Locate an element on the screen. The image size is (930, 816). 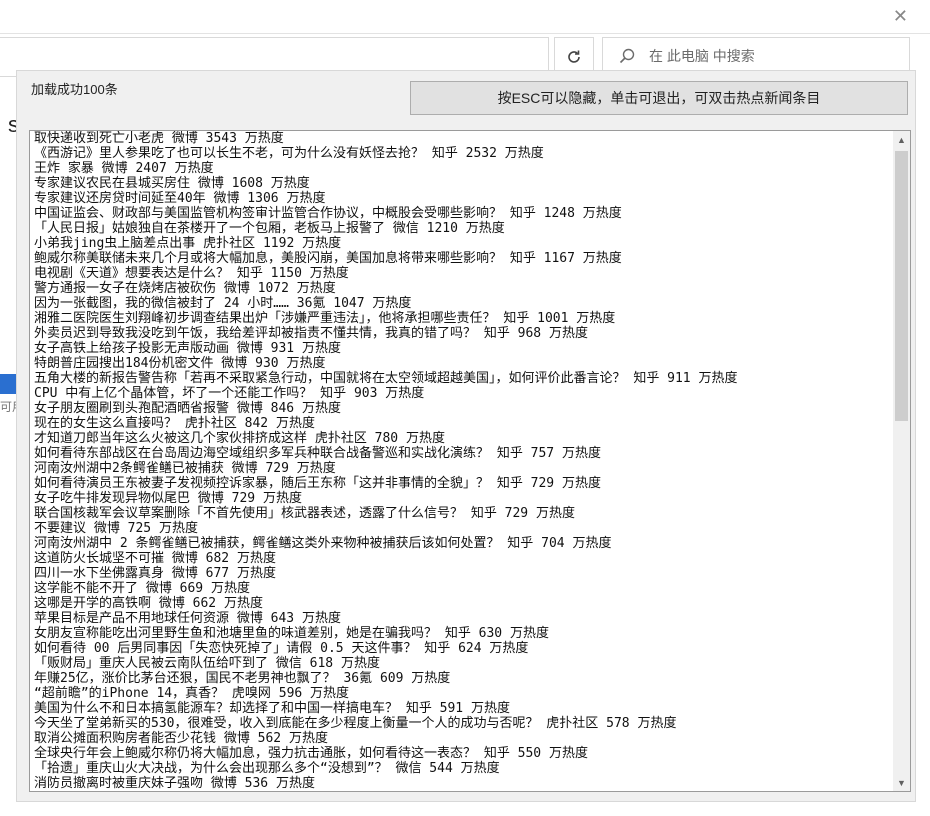
list-item: 「人民日报」姑娘独自在茶楼开了一个包厢，老板马上报警了 微信 1210 万热度 is located at coordinates (461, 228).